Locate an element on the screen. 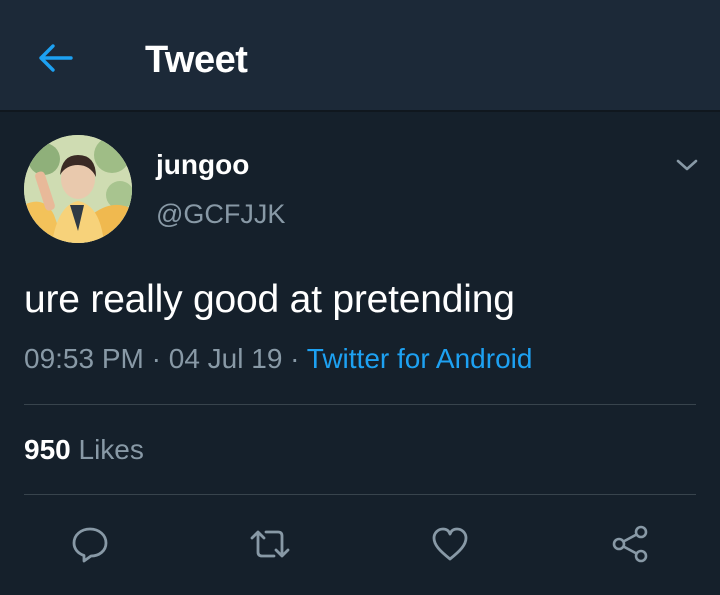 The height and width of the screenshot is (595, 720). retweet-button is located at coordinates (270, 544).